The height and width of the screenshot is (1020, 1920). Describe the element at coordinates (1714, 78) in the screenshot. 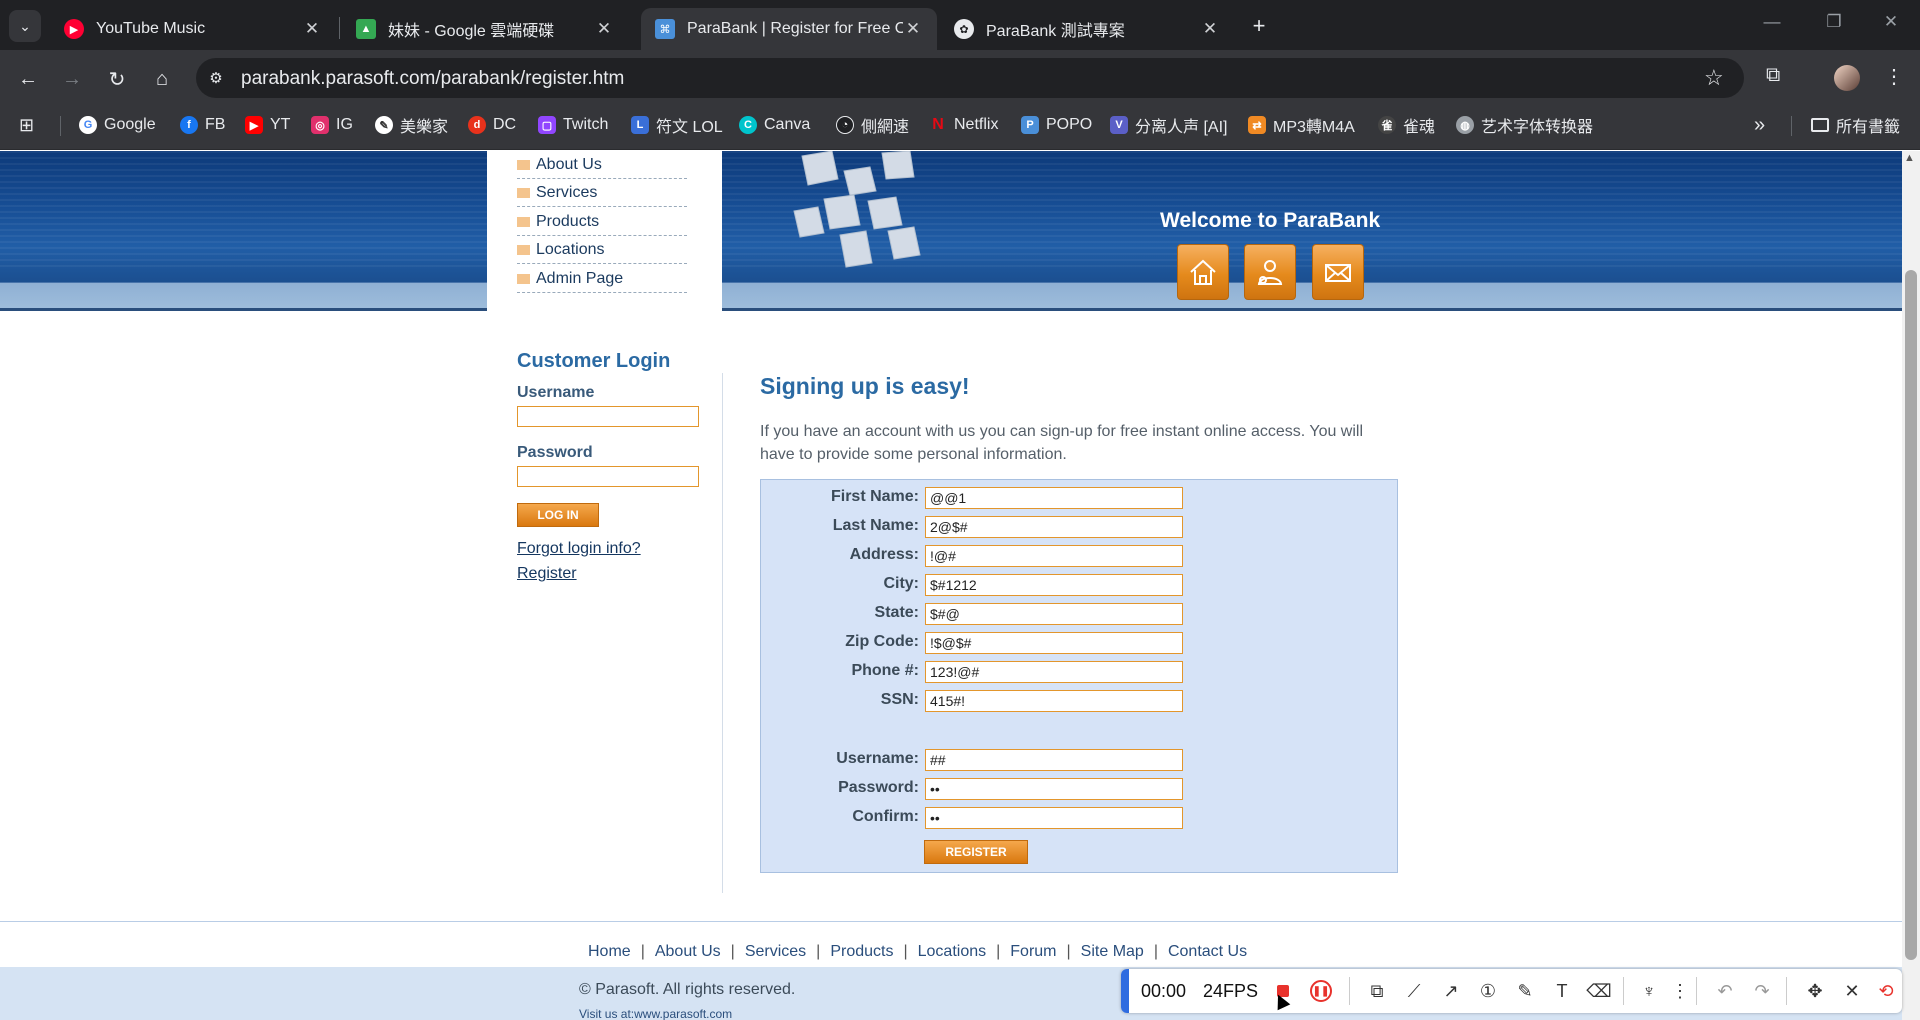

I see `bookmark-star-icon: ☆` at that location.